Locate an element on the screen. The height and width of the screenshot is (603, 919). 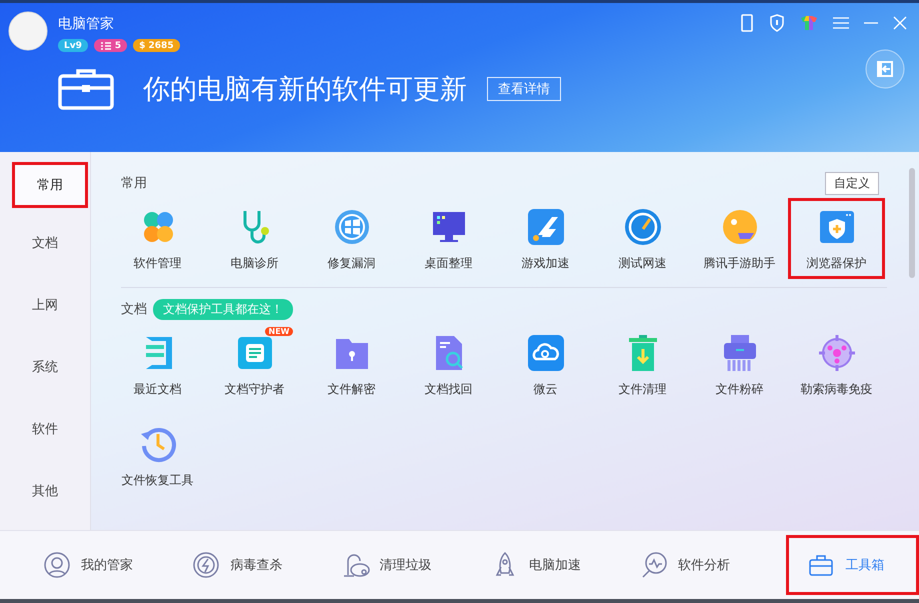
tool-item: 文件恢复工具 is located at coordinates (157, 455).